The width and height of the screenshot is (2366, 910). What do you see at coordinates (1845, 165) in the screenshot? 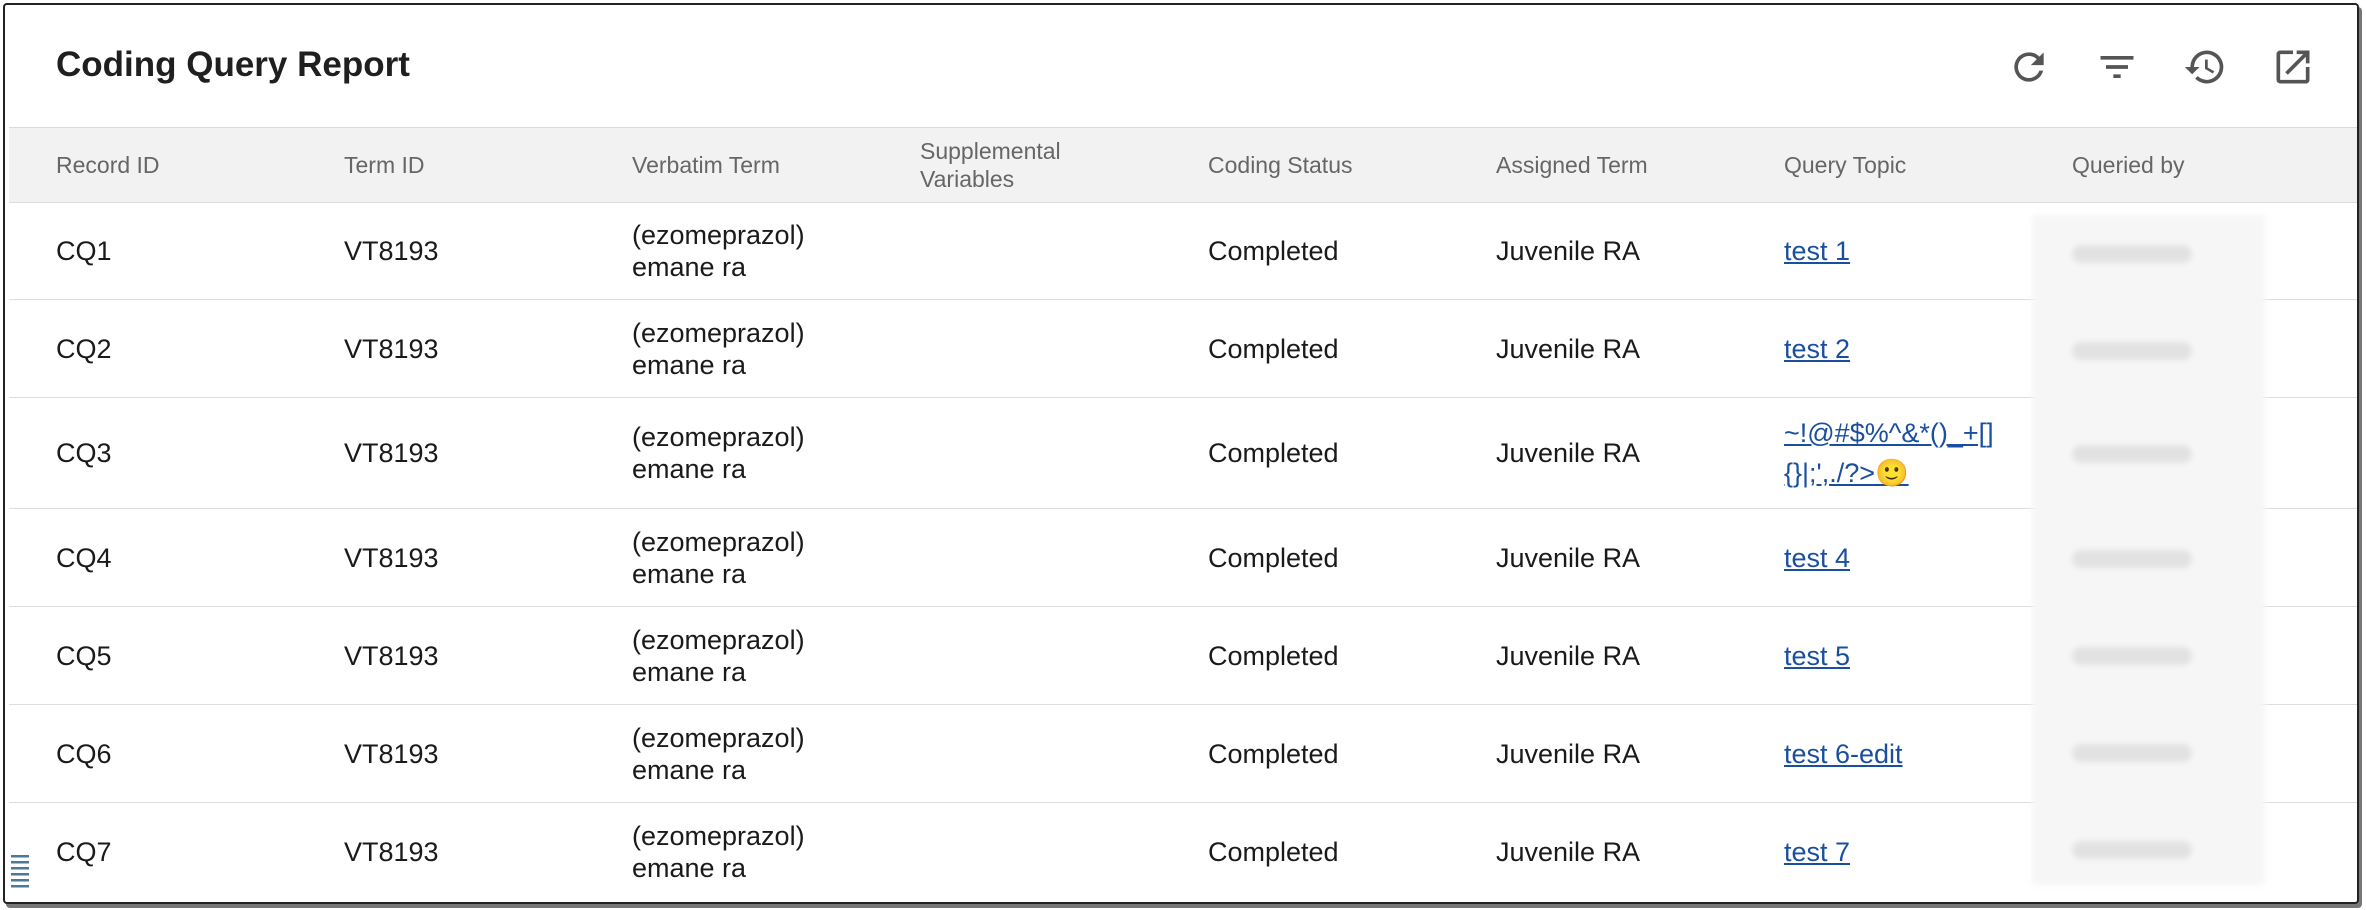
I see `column-header-query-topic: Query Topic` at bounding box center [1845, 165].